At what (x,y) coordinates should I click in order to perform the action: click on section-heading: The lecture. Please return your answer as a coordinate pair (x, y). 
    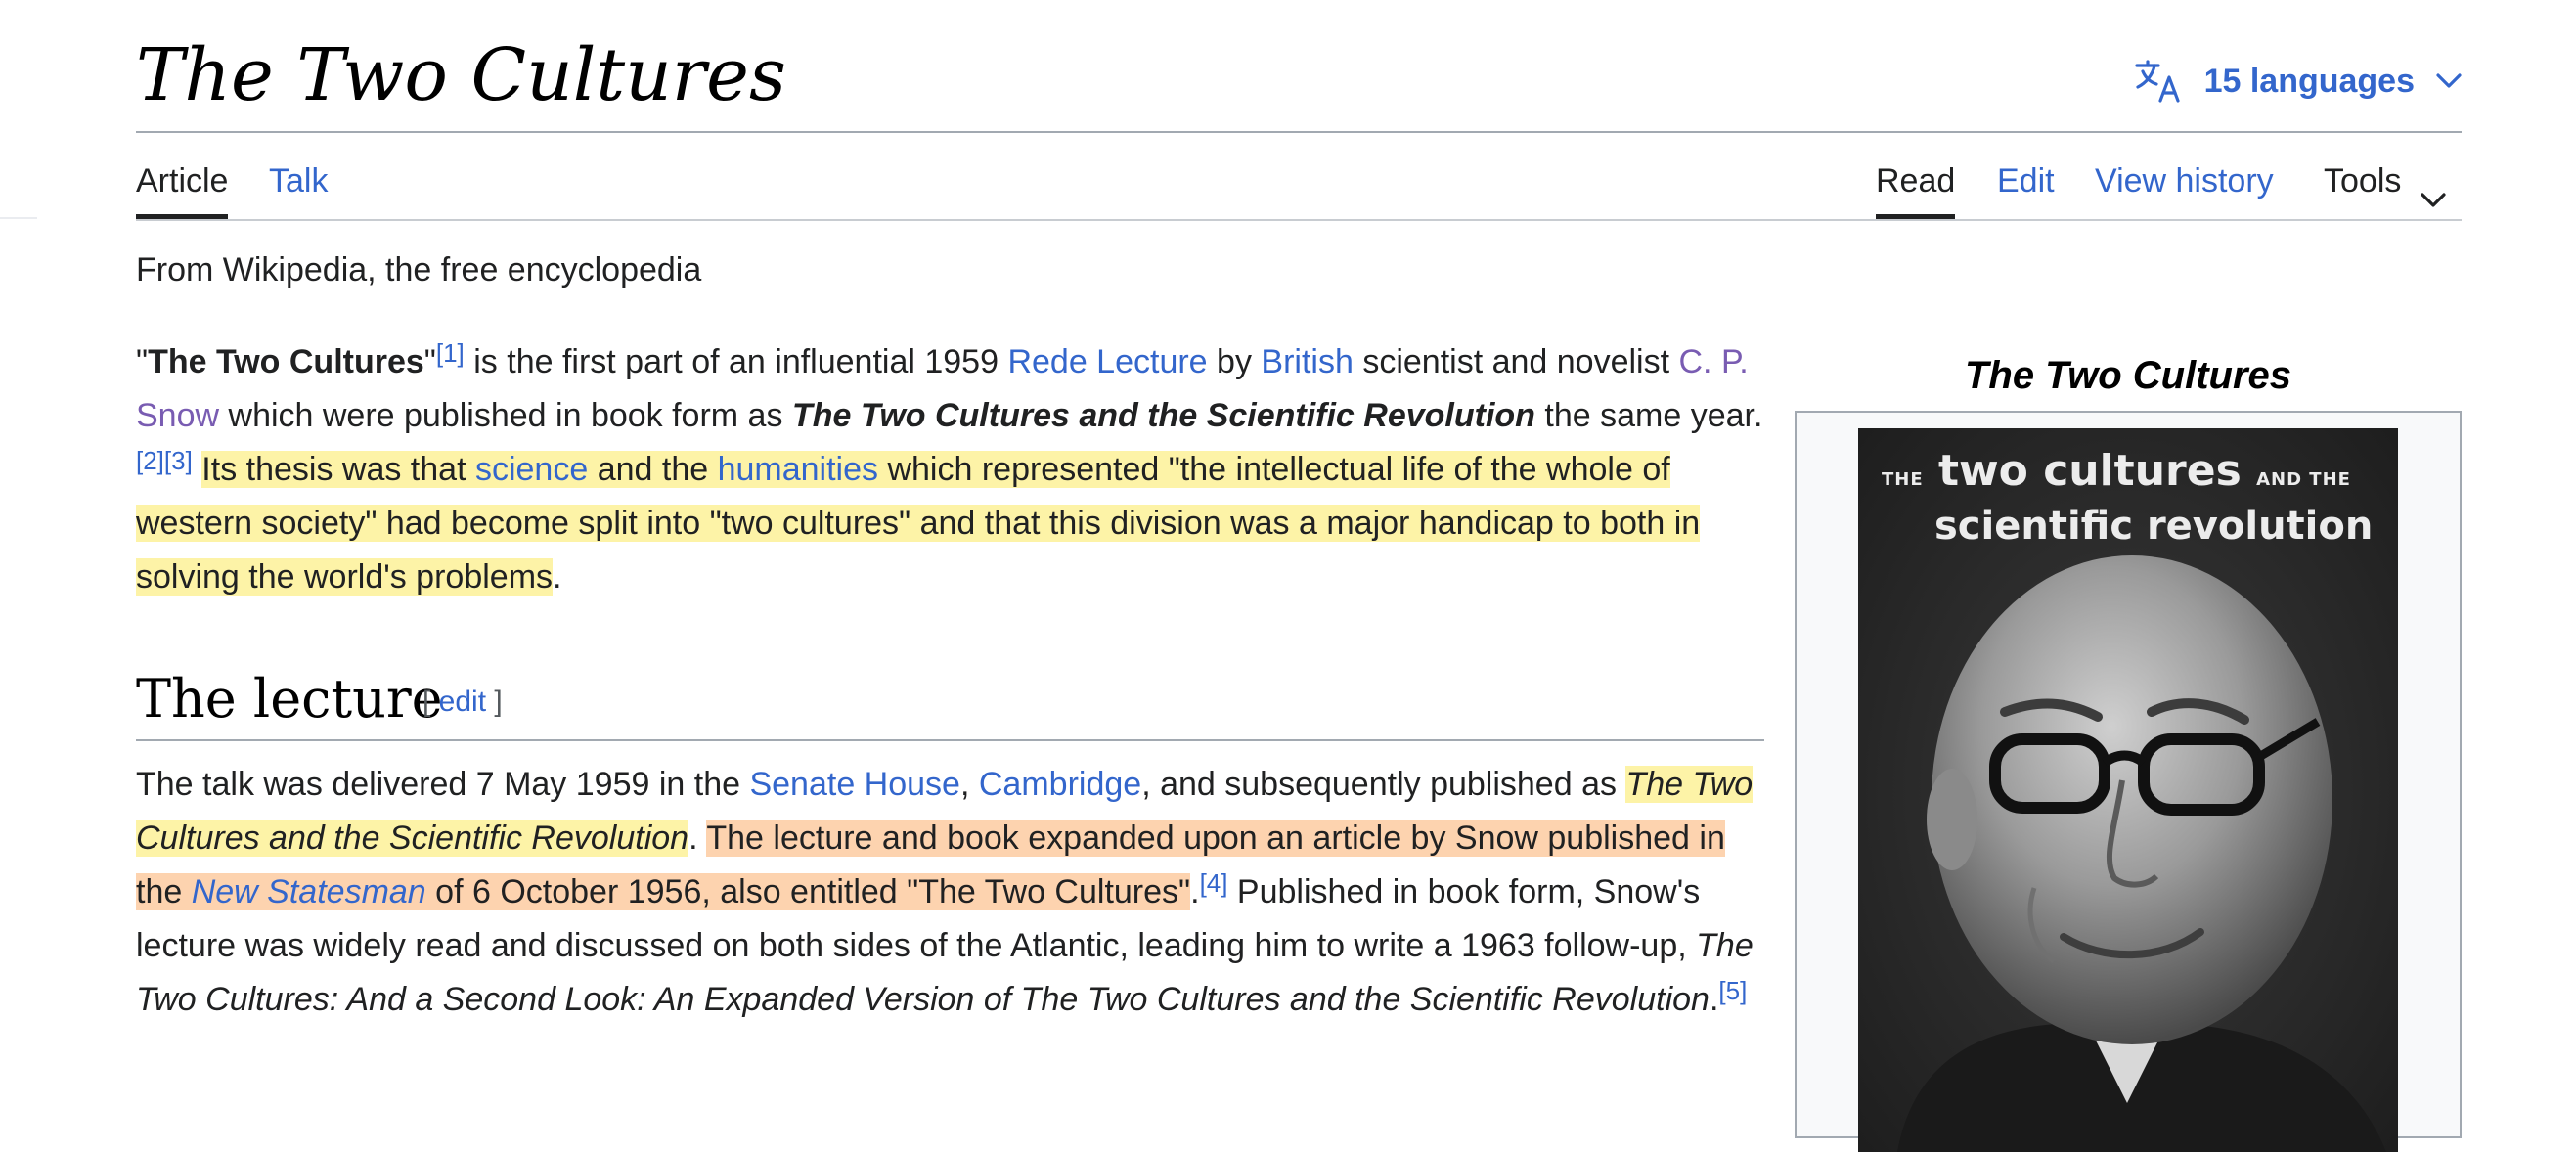
    Looking at the image, I should click on (289, 699).